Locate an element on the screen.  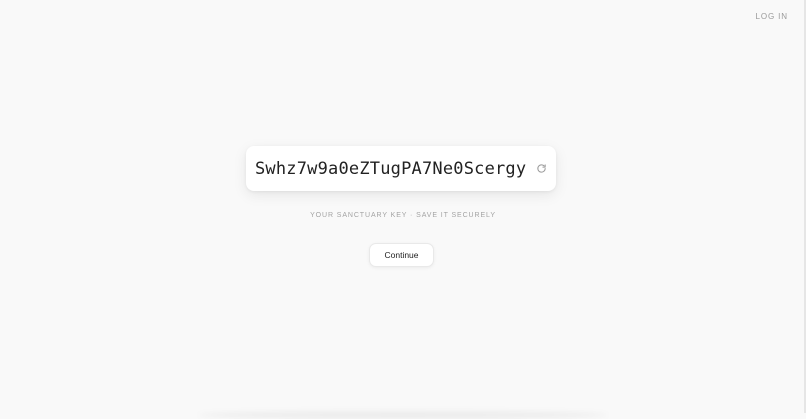
key-card: Swhz7w9a0eZTugPA7Ne0Scergy is located at coordinates (401, 168).